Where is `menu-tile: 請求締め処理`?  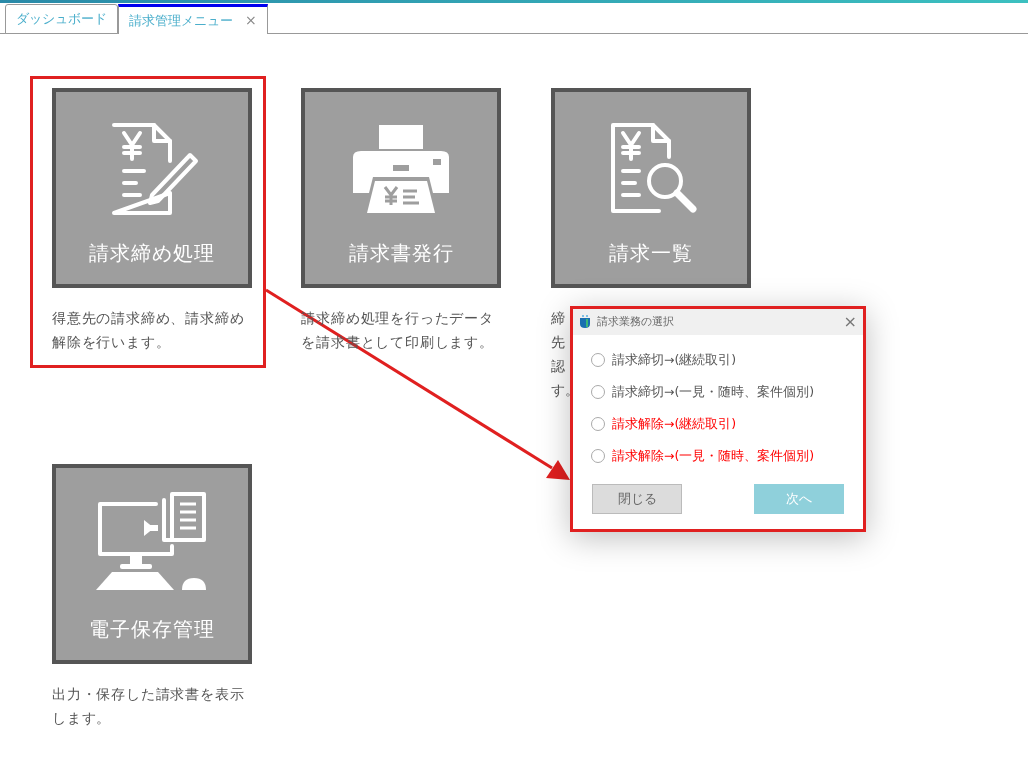
menu-tile: 請求締め処理 is located at coordinates (152, 188).